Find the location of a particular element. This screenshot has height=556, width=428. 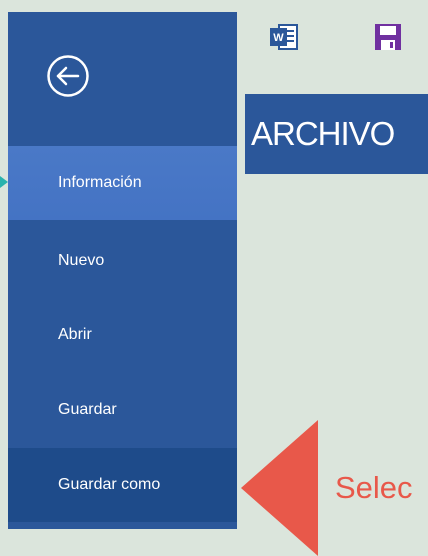

word-icon: W is located at coordinates (284, 37).